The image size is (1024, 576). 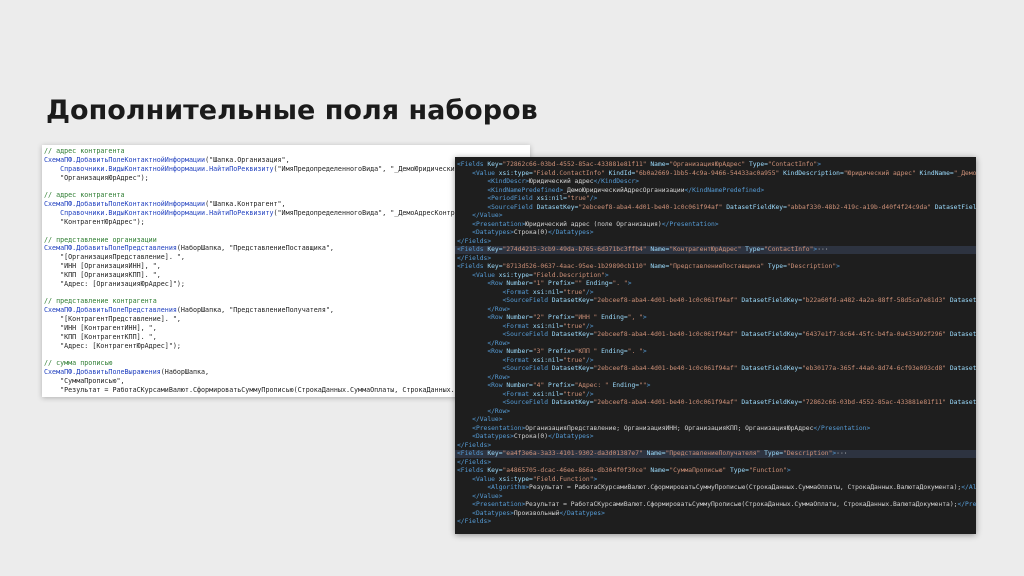 I want to click on code-line: "[ОрганизацияПредставление]. ",, so click(x=114, y=257).